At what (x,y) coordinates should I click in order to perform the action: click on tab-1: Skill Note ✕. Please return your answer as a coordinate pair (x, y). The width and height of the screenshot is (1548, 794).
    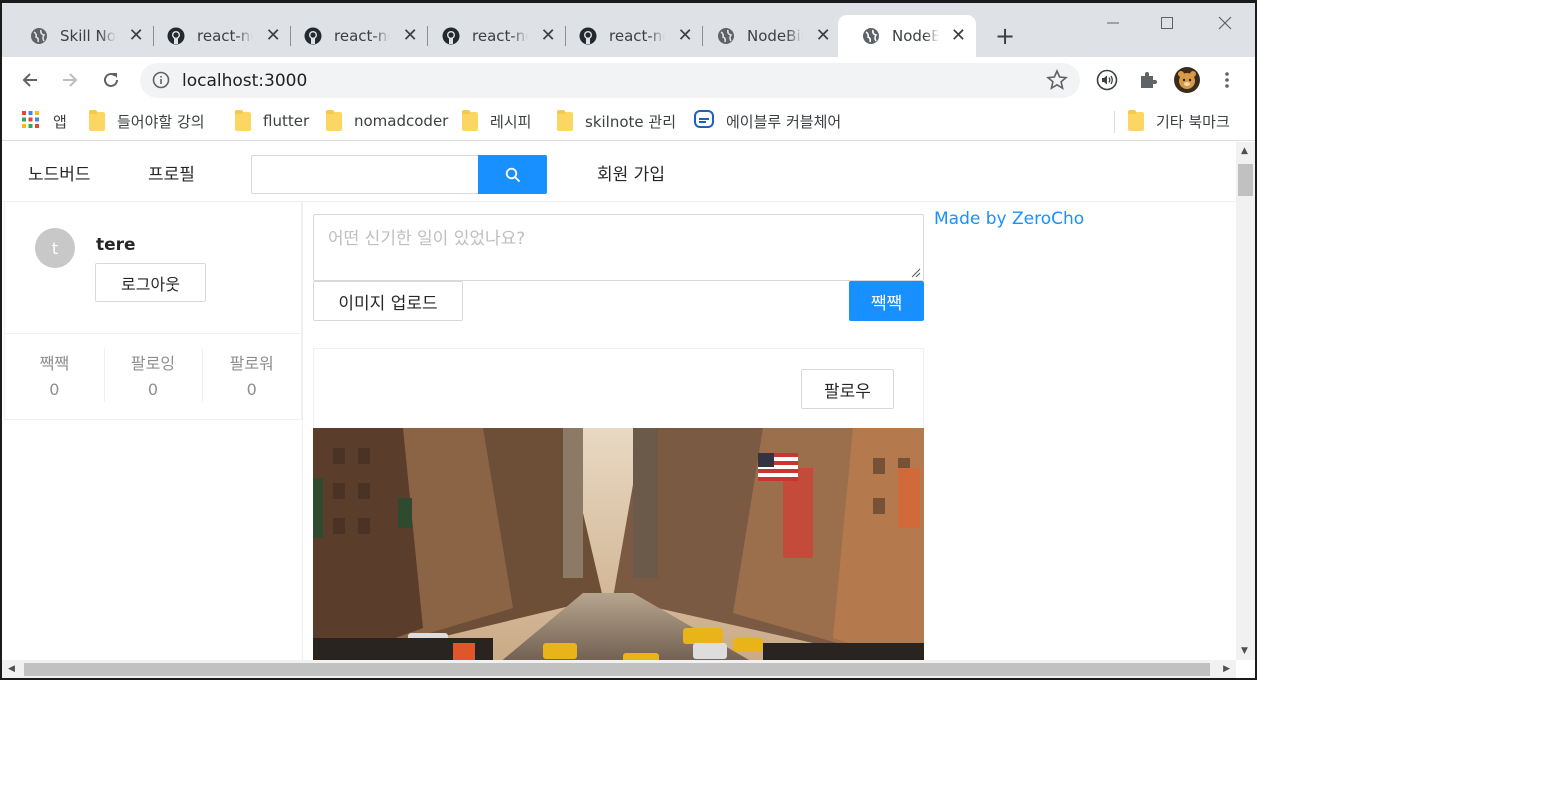
    Looking at the image, I should click on (80, 36).